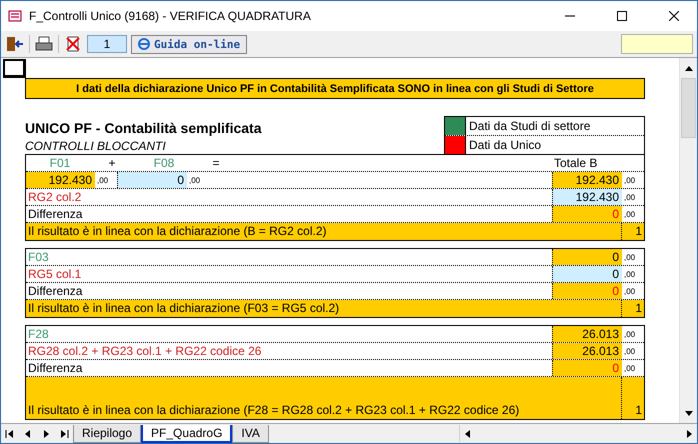  What do you see at coordinates (674, 16) in the screenshot?
I see `close-icon` at bounding box center [674, 16].